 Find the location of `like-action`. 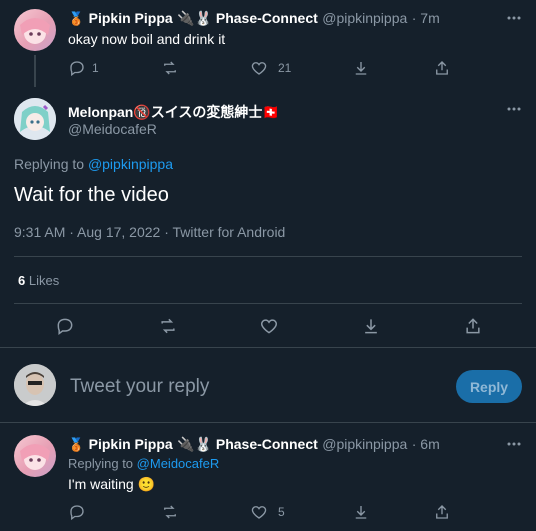

like-action is located at coordinates (269, 326).